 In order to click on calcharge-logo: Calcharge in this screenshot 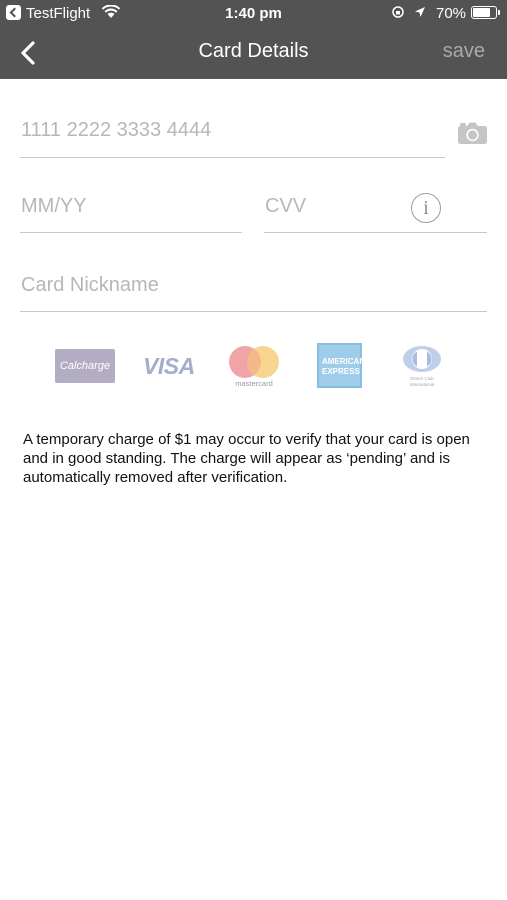, I will do `click(85, 366)`.